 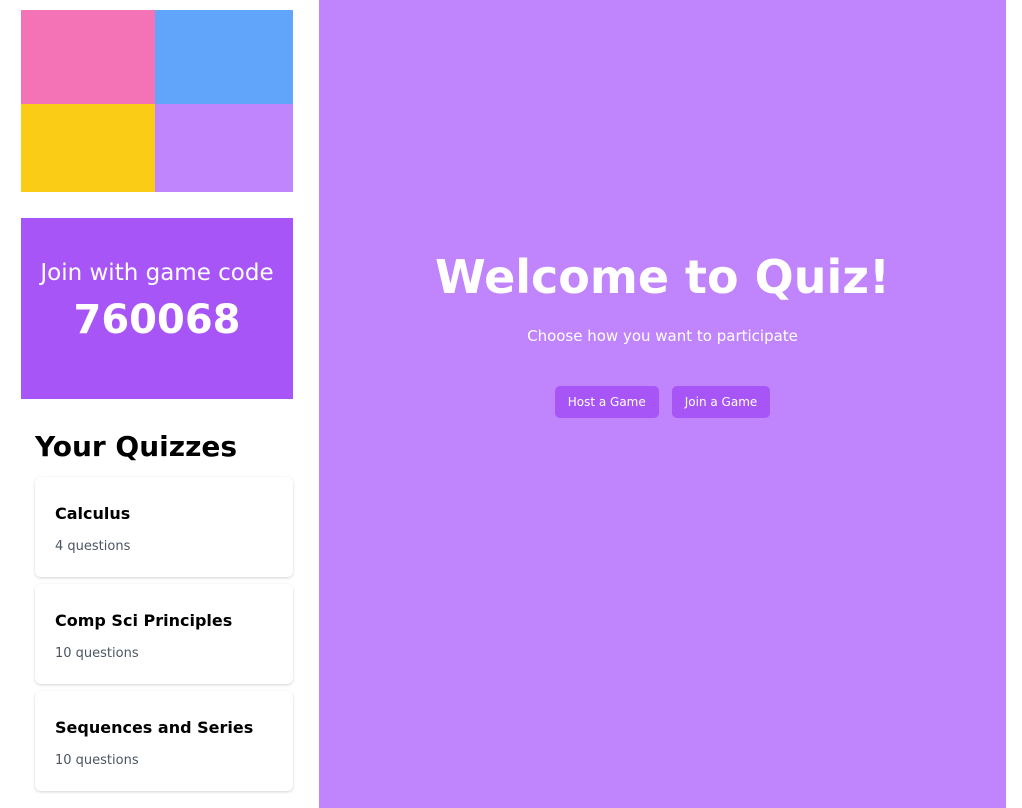 I want to click on welcome-title: Welcome to Quiz!, so click(x=662, y=277).